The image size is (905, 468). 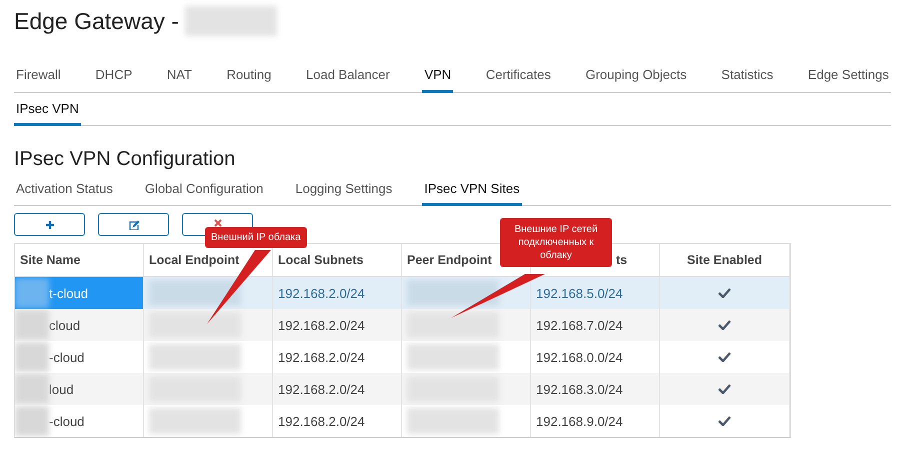 What do you see at coordinates (249, 78) in the screenshot?
I see `tab: Routing` at bounding box center [249, 78].